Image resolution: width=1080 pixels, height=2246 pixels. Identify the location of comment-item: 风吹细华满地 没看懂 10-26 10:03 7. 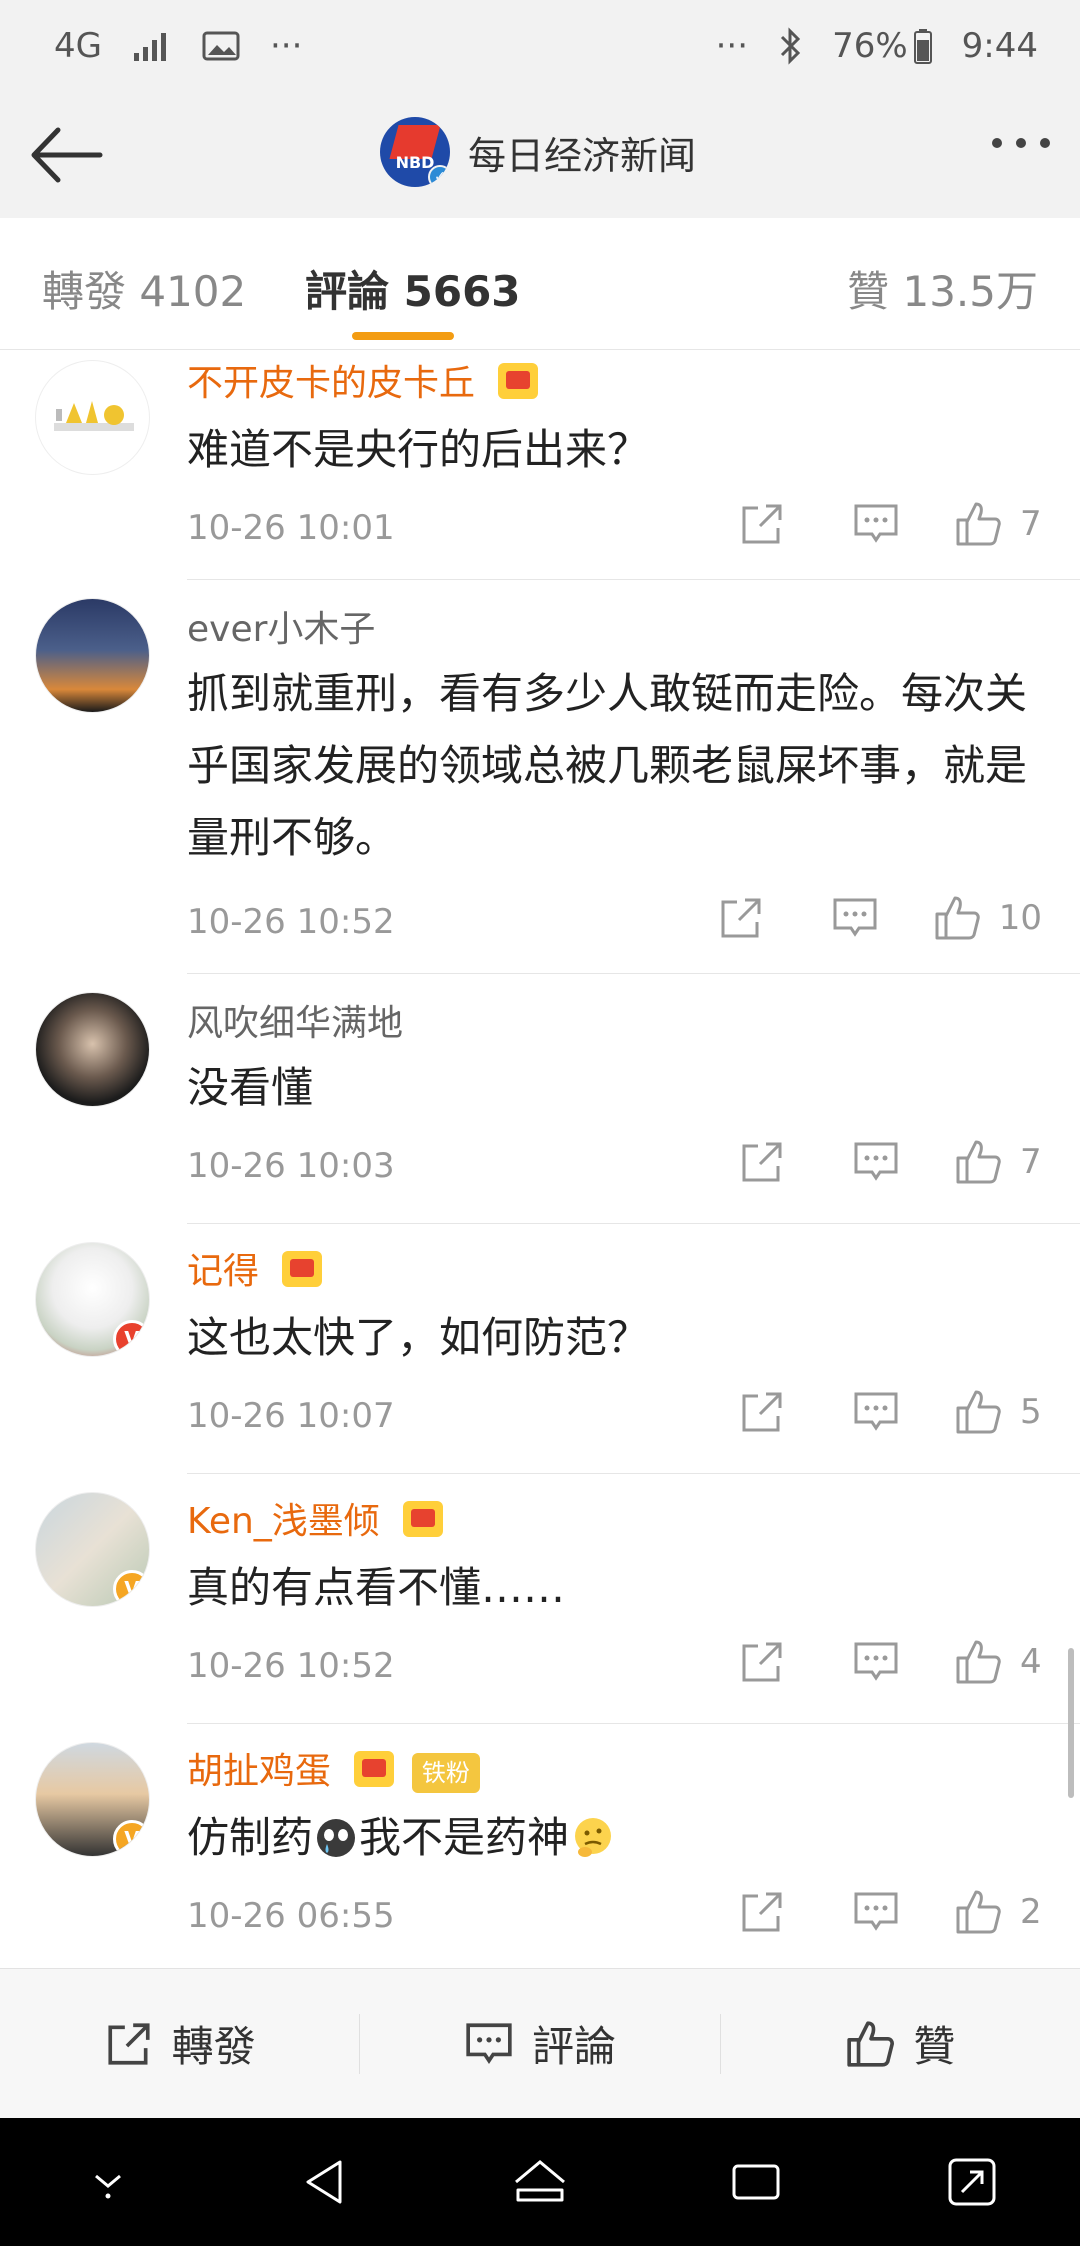
(540, 1099).